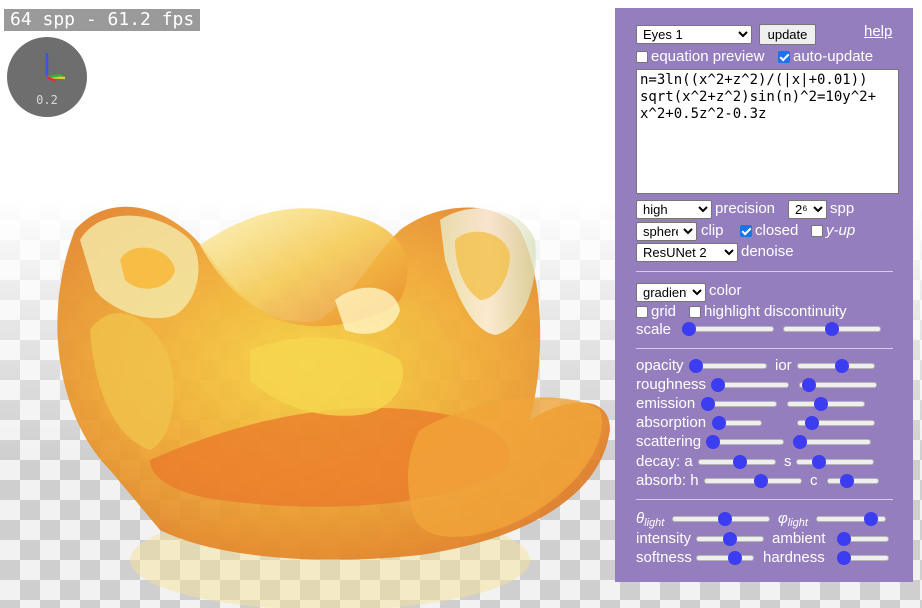 This screenshot has height=608, width=922. Describe the element at coordinates (669, 441) in the screenshot. I see `scattering-label: scattering` at that location.